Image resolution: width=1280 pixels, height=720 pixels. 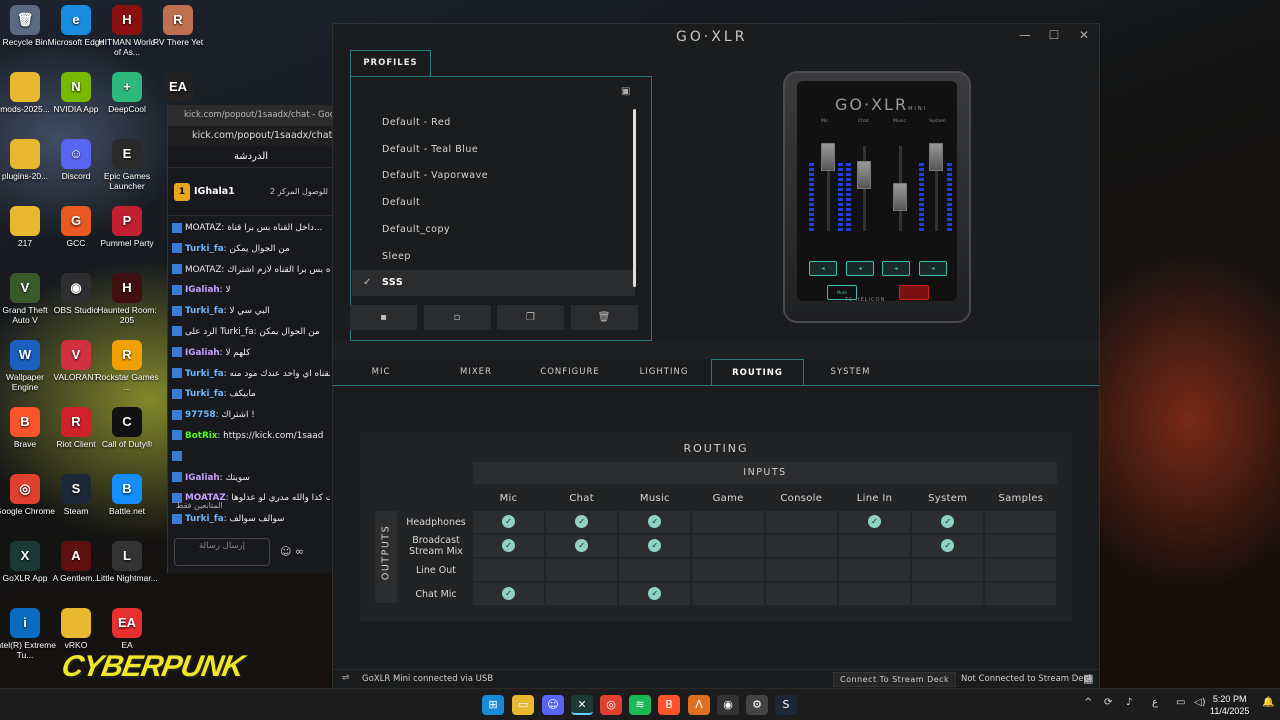 What do you see at coordinates (292, 551) in the screenshot?
I see `emoji-icon: ☺ ∞` at bounding box center [292, 551].